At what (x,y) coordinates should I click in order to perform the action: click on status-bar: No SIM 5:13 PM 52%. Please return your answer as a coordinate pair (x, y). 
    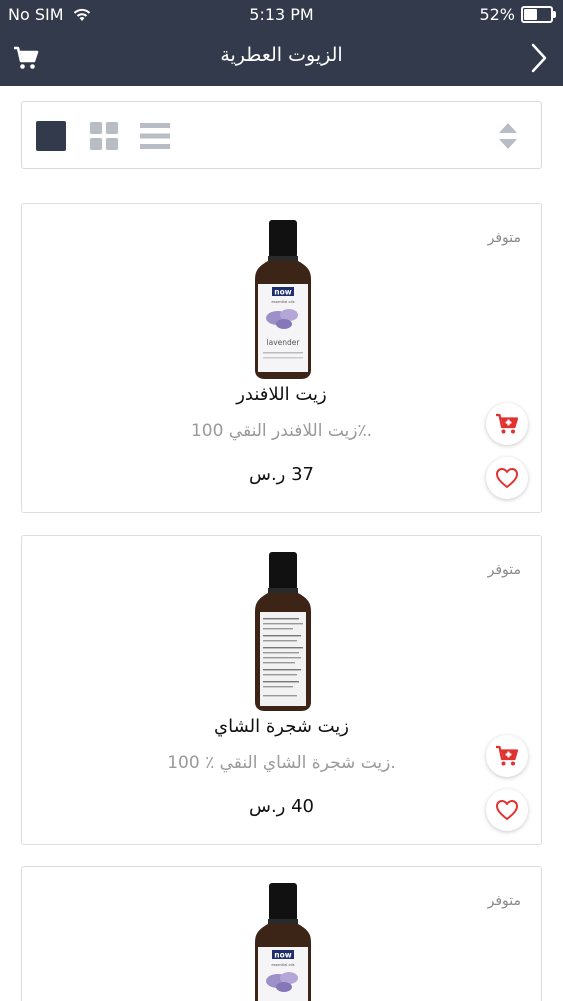
    Looking at the image, I should click on (281, 15).